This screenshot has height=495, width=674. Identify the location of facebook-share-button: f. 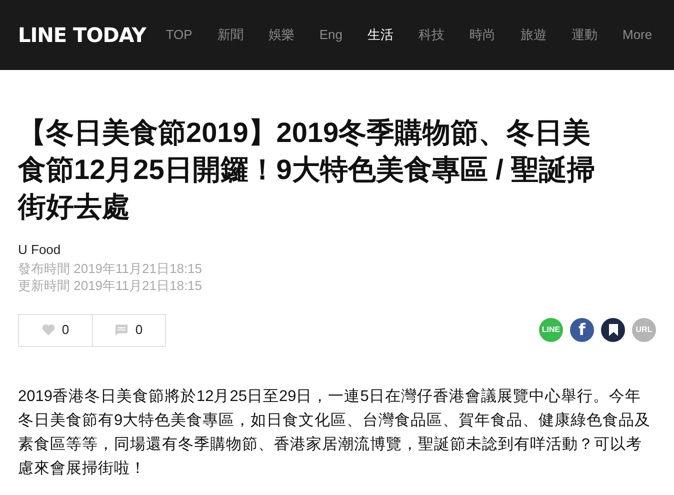
(582, 330).